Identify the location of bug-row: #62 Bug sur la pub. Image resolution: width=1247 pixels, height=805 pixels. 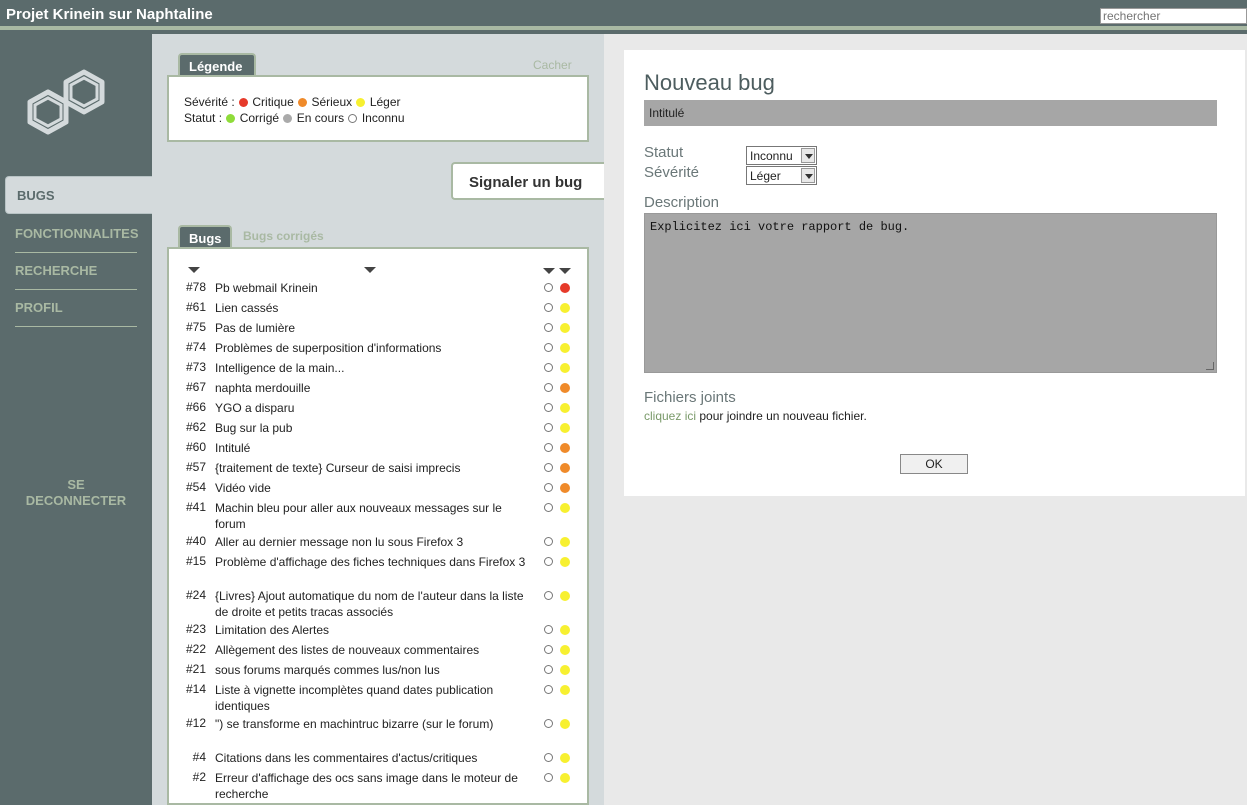
(377, 428).